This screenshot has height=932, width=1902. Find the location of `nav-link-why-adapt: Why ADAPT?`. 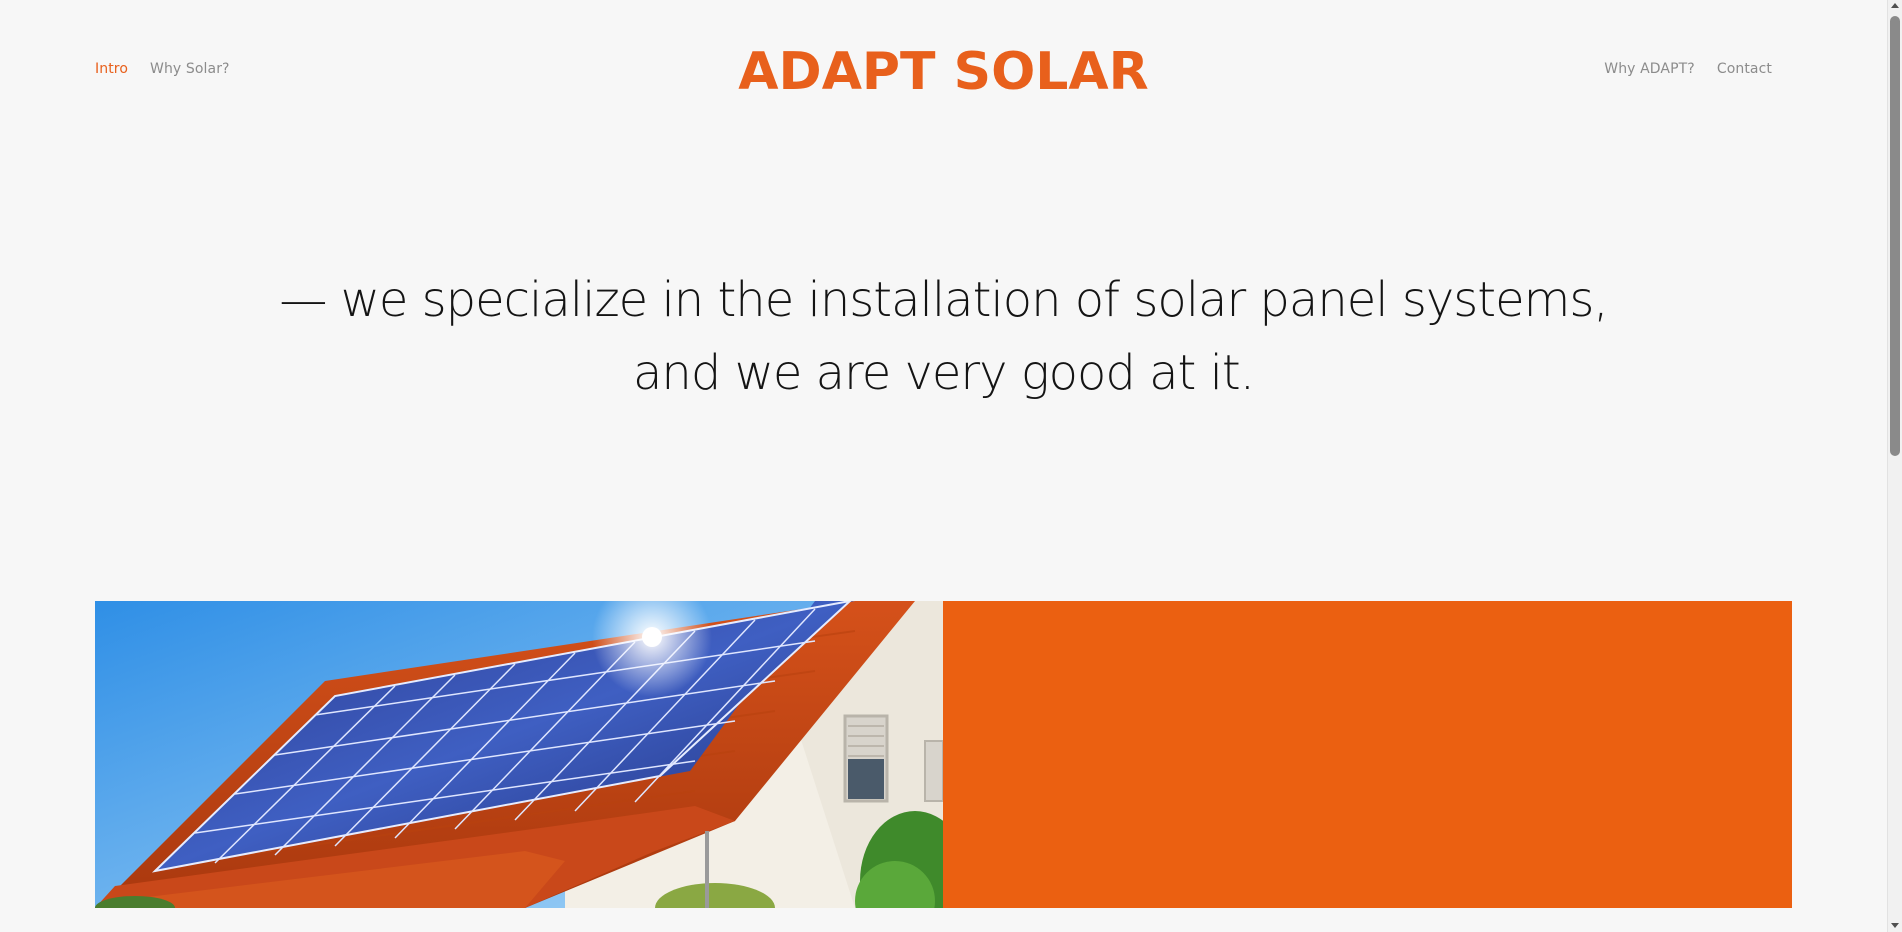

nav-link-why-adapt: Why ADAPT? is located at coordinates (1649, 69).